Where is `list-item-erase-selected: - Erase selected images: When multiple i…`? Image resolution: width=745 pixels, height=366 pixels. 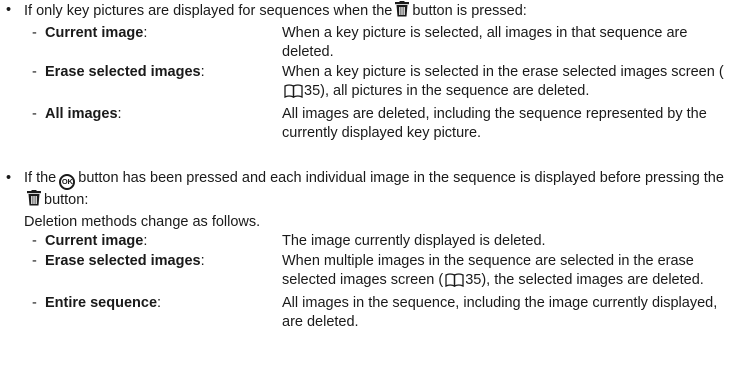 list-item-erase-selected: - Erase selected images: When multiple i… is located at coordinates (370, 273).